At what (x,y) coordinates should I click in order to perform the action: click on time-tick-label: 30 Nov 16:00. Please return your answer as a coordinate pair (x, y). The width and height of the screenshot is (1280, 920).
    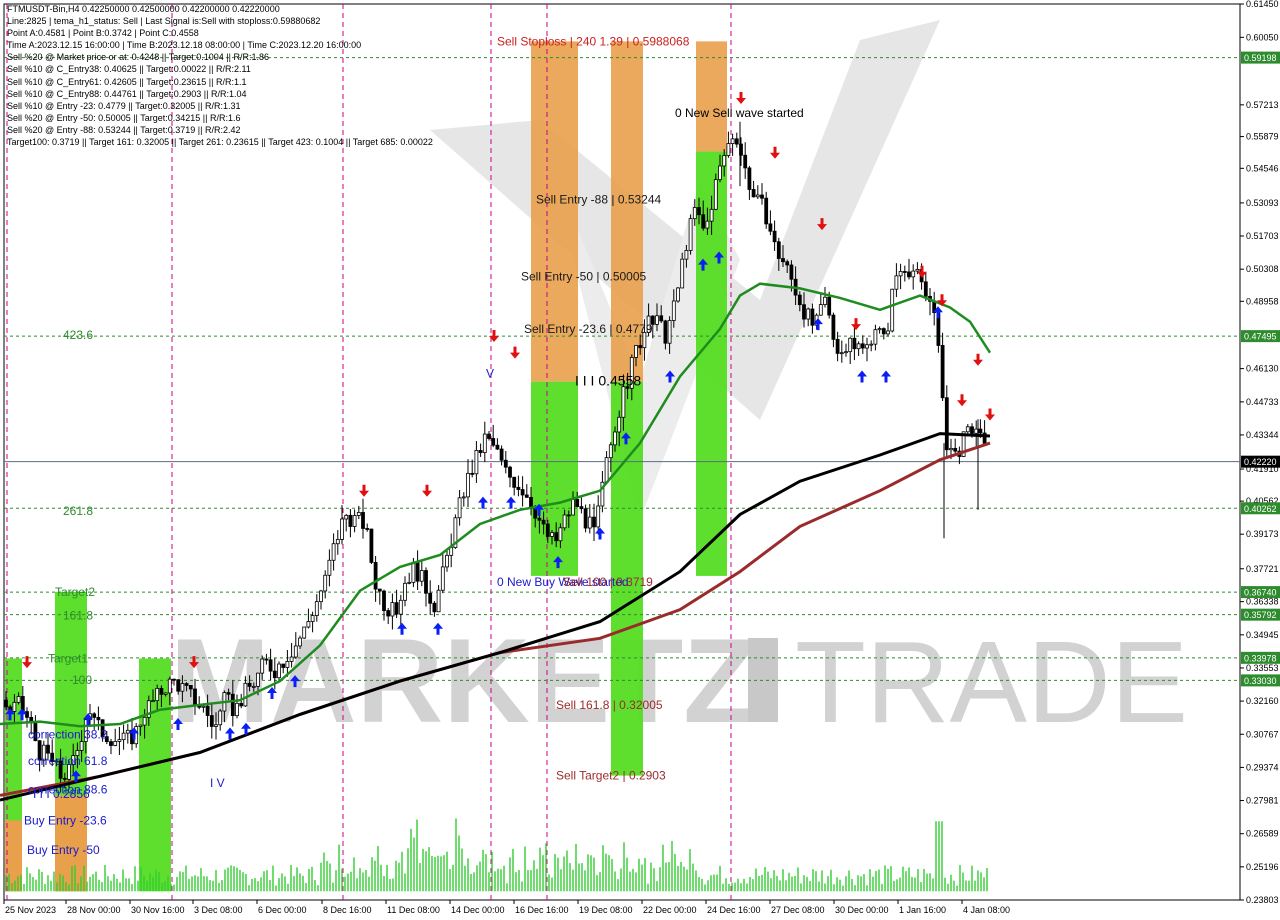
    Looking at the image, I should click on (158, 910).